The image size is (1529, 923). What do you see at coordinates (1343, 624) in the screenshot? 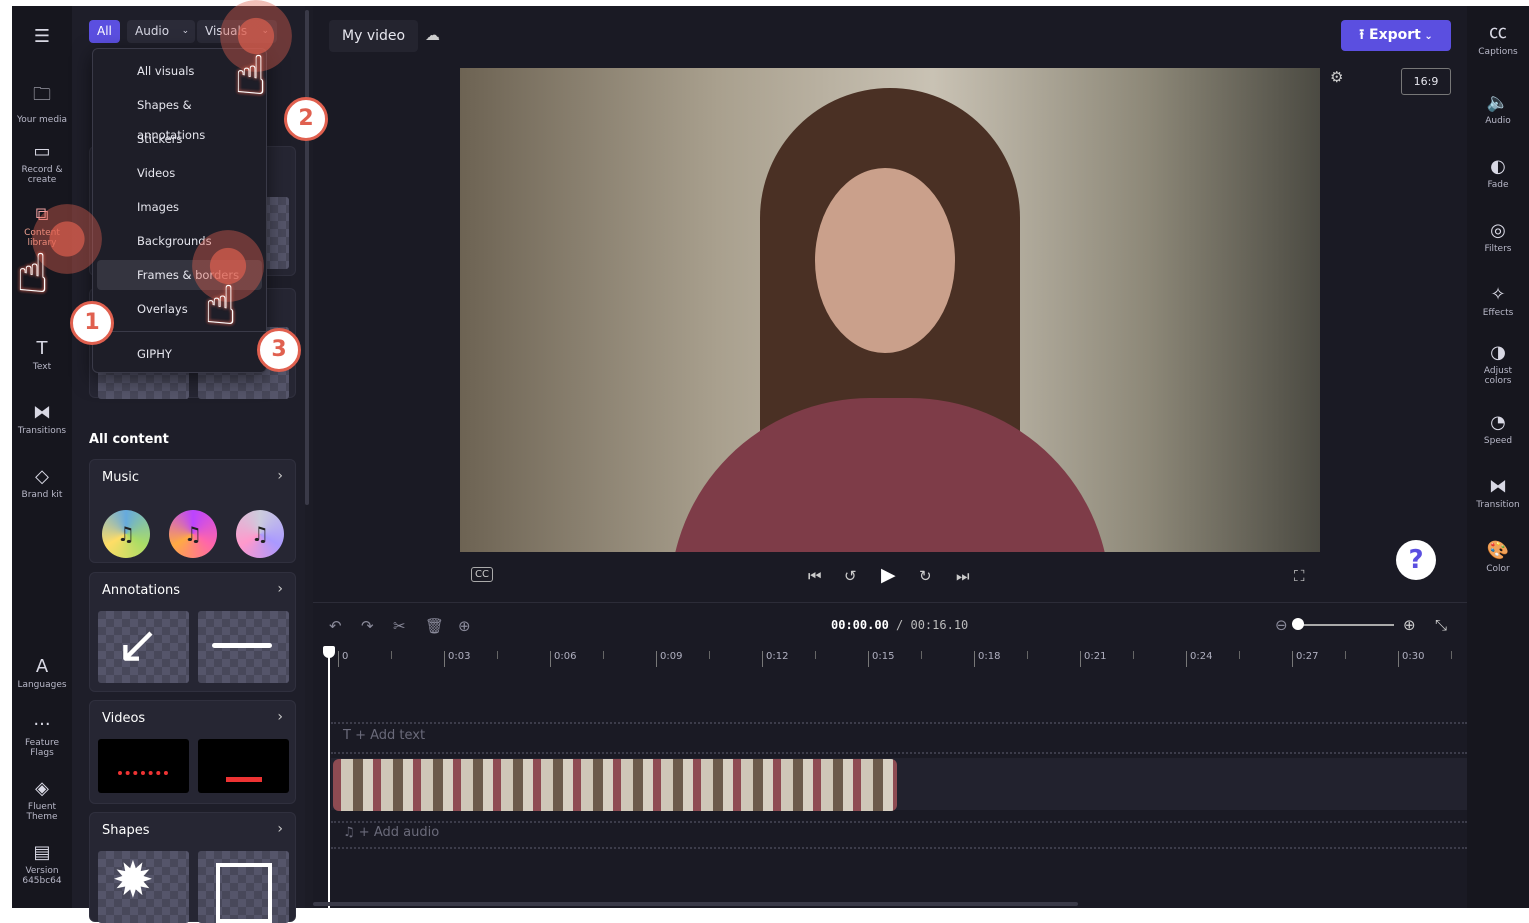
I see `zoom-slider` at bounding box center [1343, 624].